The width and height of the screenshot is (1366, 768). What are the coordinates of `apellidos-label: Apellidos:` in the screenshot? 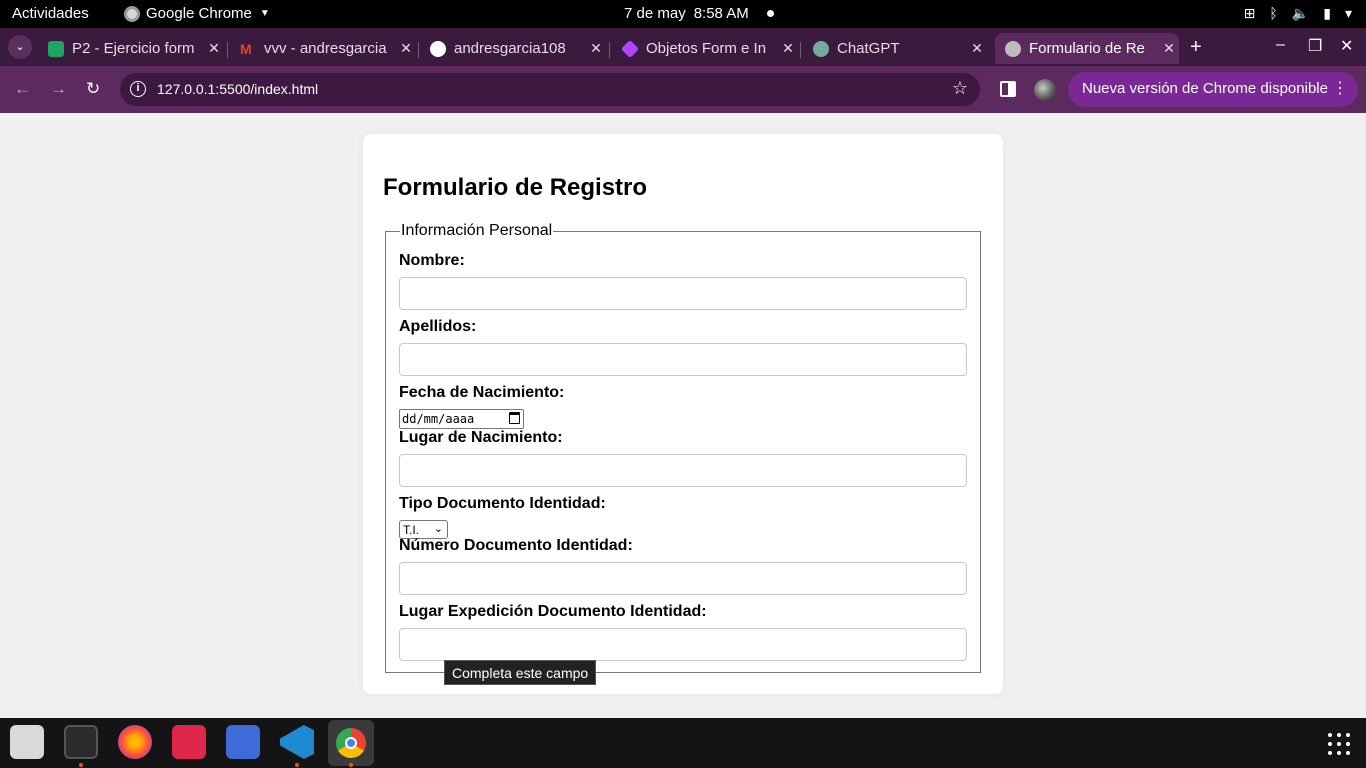 It's located at (438, 326).